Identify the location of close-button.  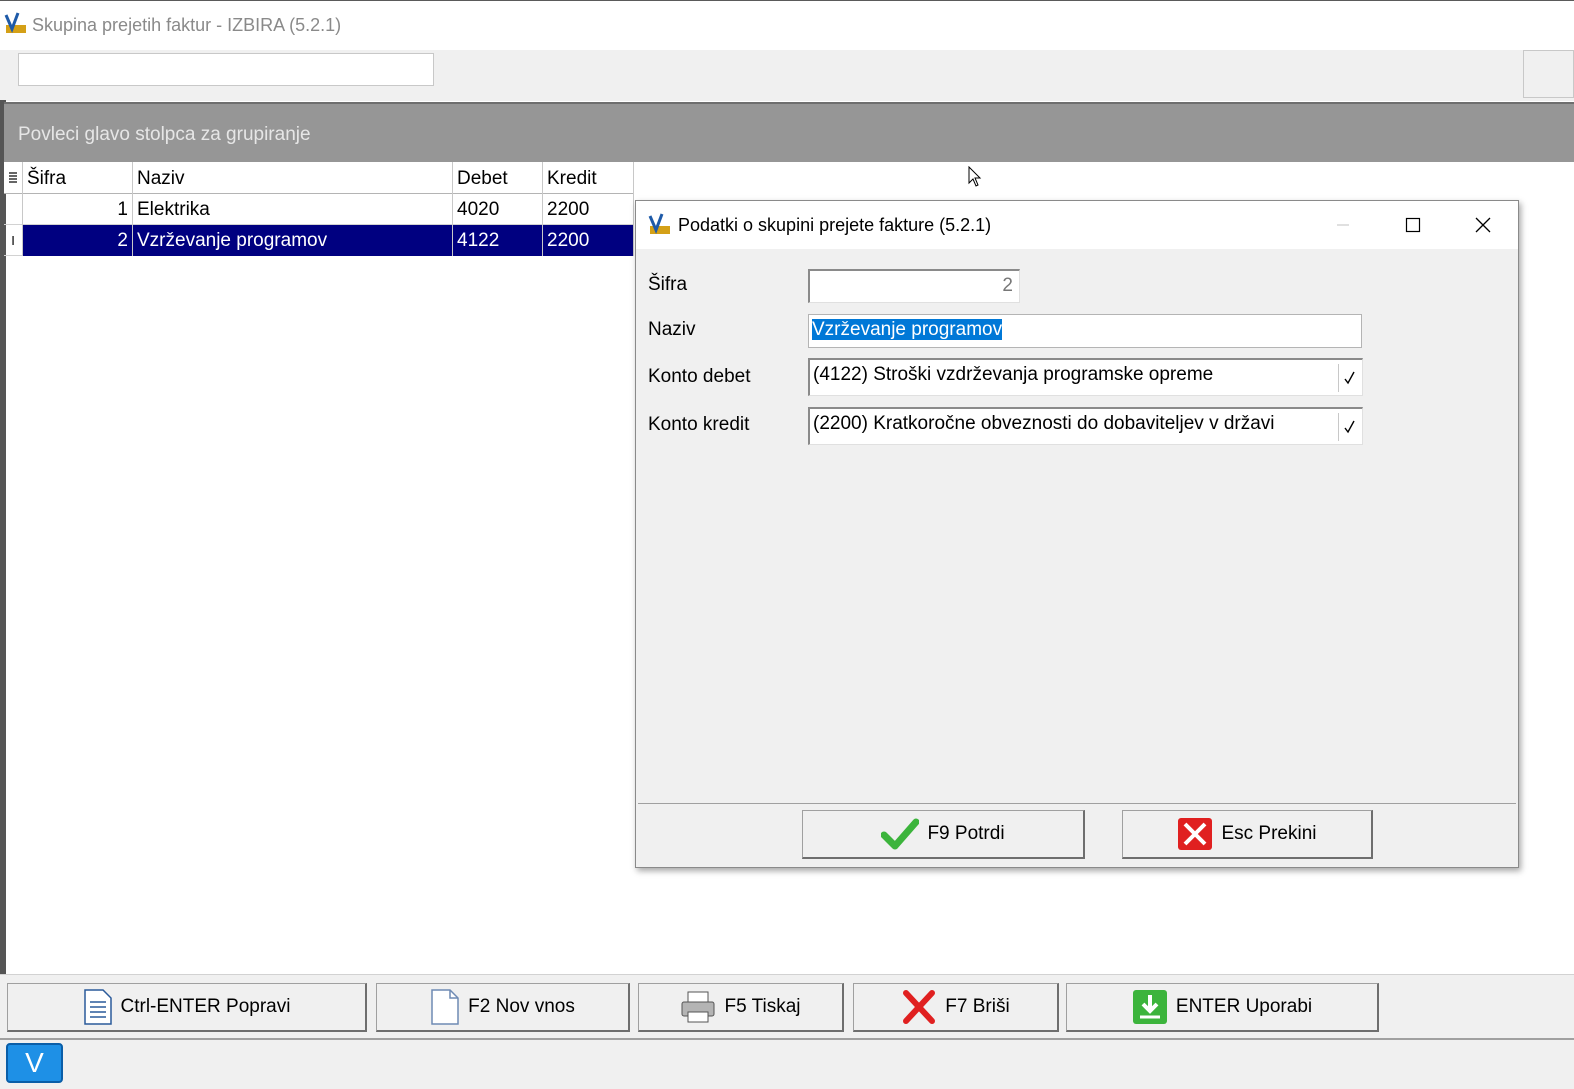
(1483, 225).